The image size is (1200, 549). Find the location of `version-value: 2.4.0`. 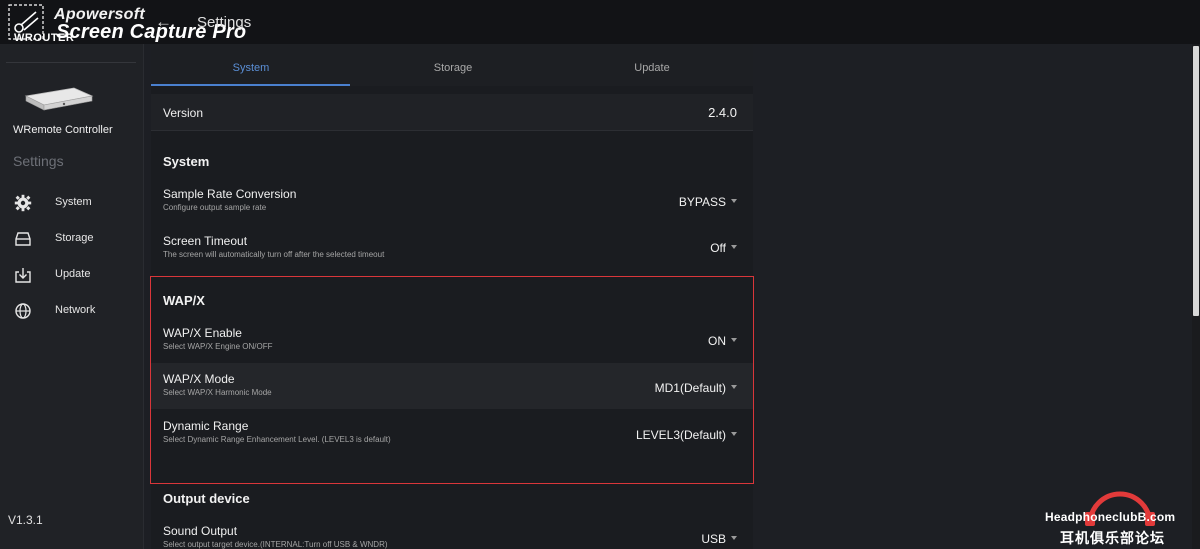

version-value: 2.4.0 is located at coordinates (722, 112).